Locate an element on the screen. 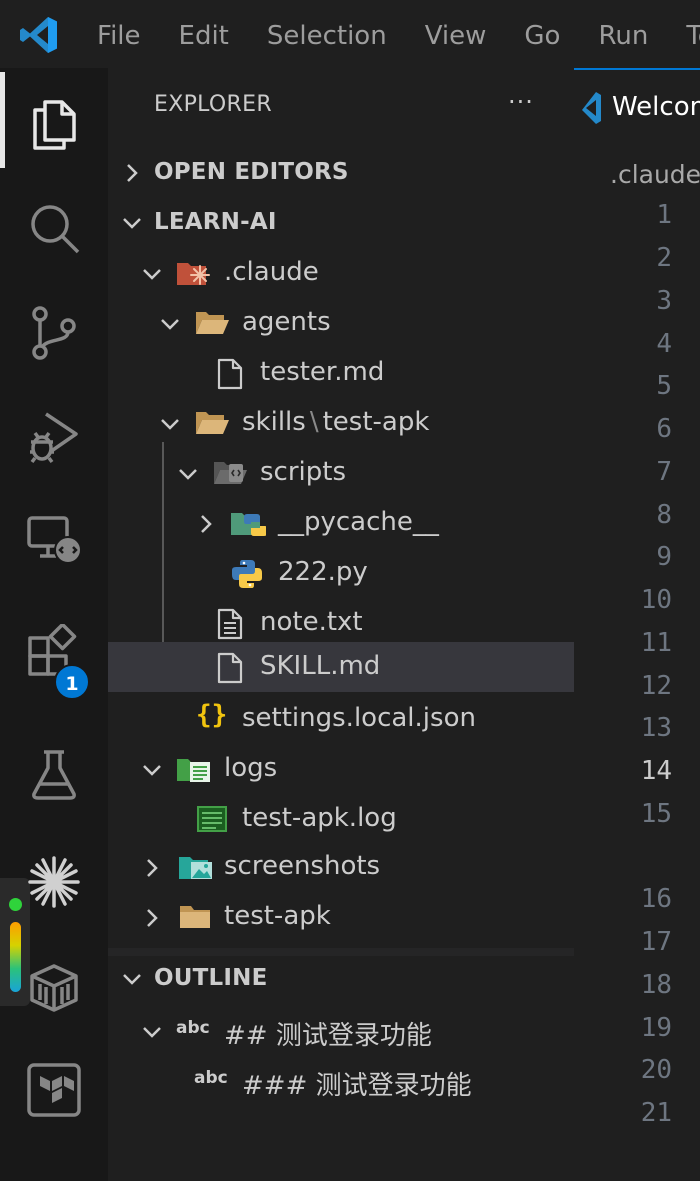 Image resolution: width=700 pixels, height=1181 pixels. tree-label: screenshots is located at coordinates (302, 866).